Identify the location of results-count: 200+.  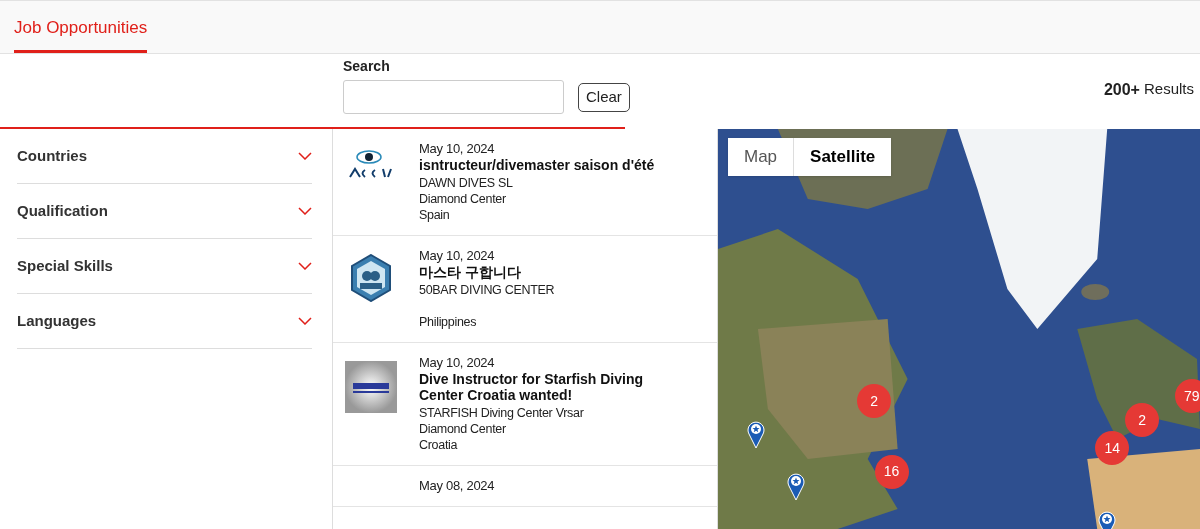
(1121, 89).